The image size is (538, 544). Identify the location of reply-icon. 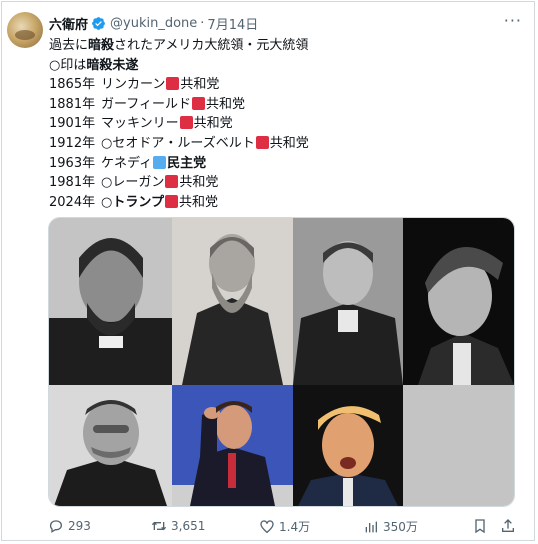
(55, 526).